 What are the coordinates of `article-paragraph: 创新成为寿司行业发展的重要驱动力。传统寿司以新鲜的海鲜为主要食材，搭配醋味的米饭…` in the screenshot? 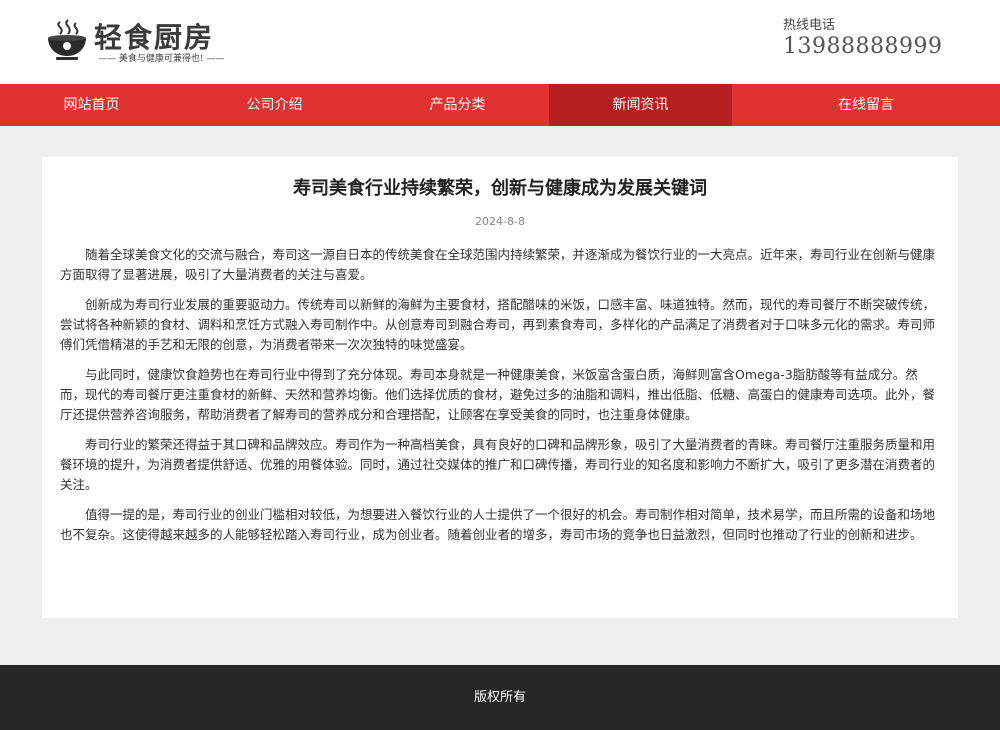 It's located at (498, 324).